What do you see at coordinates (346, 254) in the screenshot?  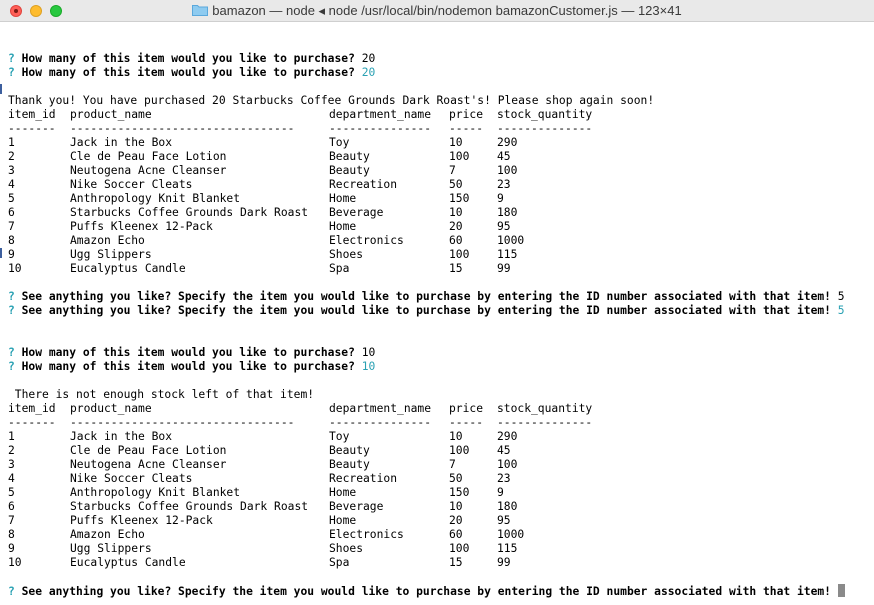 I see `table-row-cell: Shoes` at bounding box center [346, 254].